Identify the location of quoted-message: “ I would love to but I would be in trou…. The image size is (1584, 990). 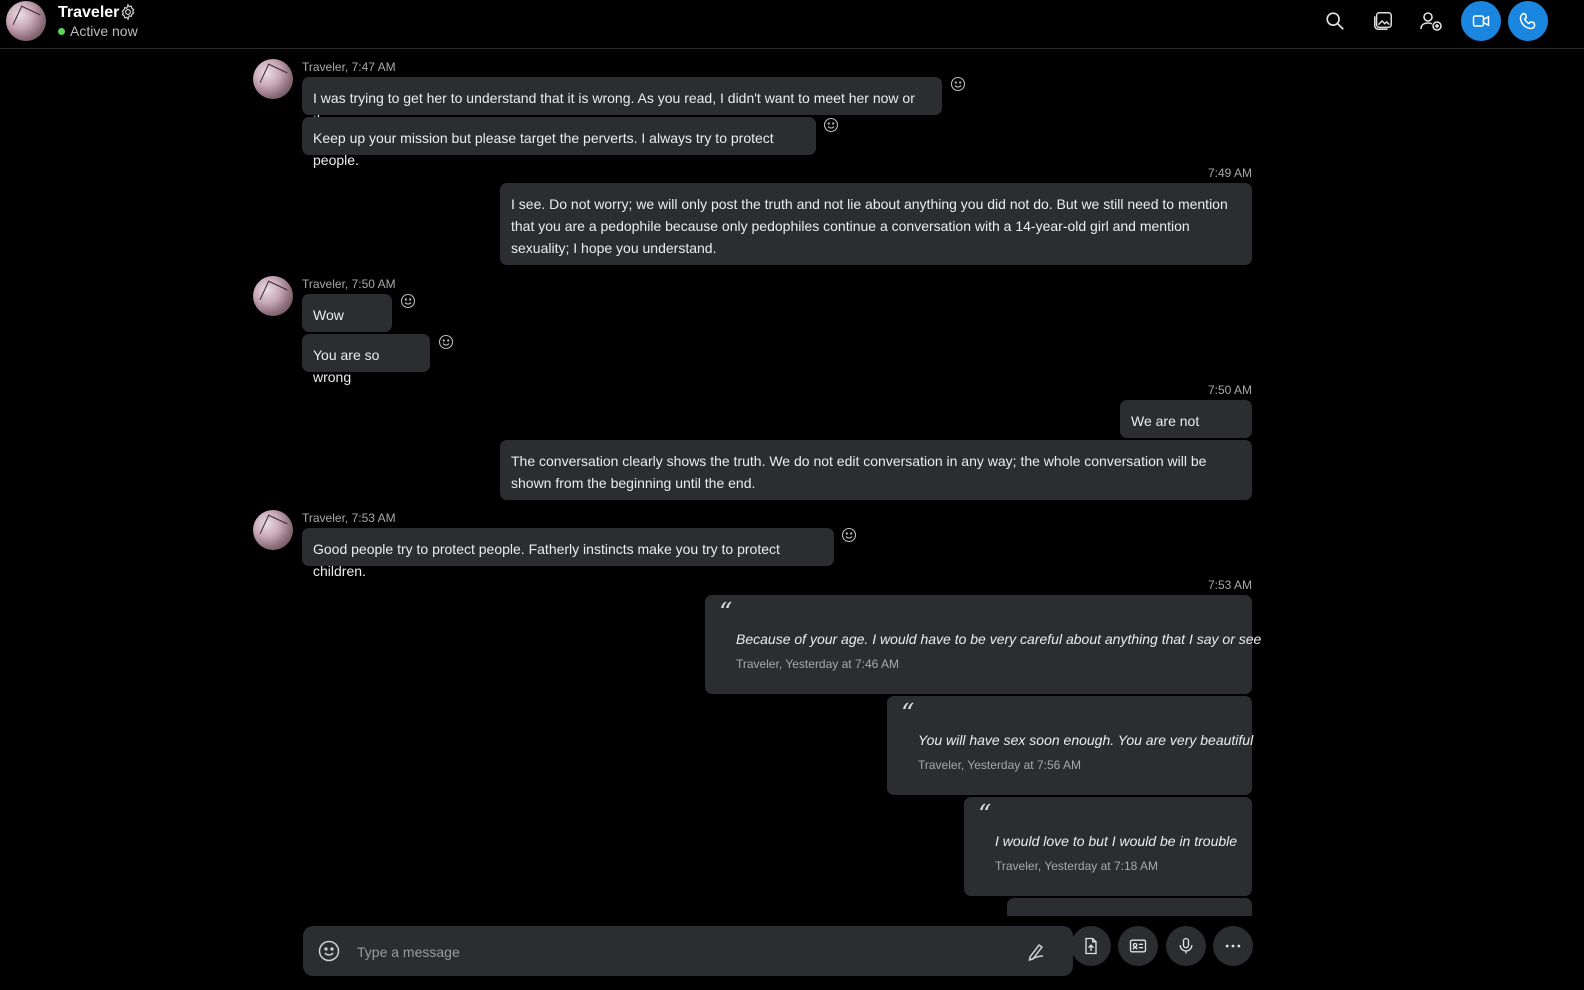
(1108, 846).